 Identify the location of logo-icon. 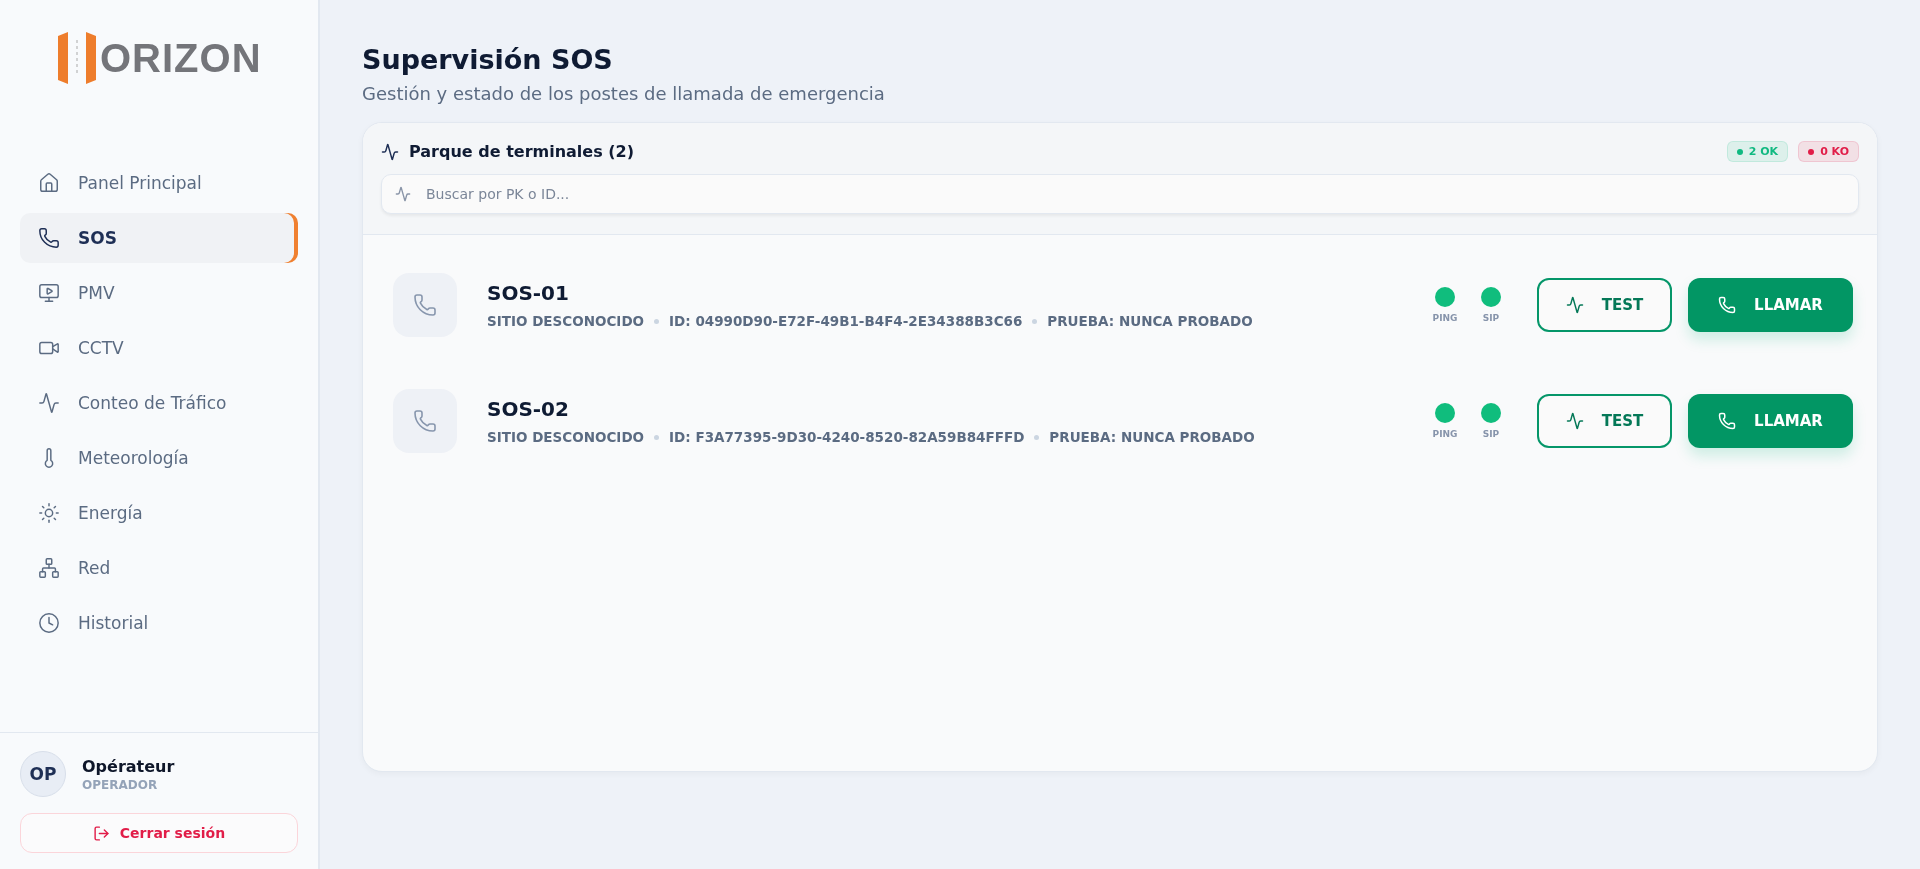
(77, 58).